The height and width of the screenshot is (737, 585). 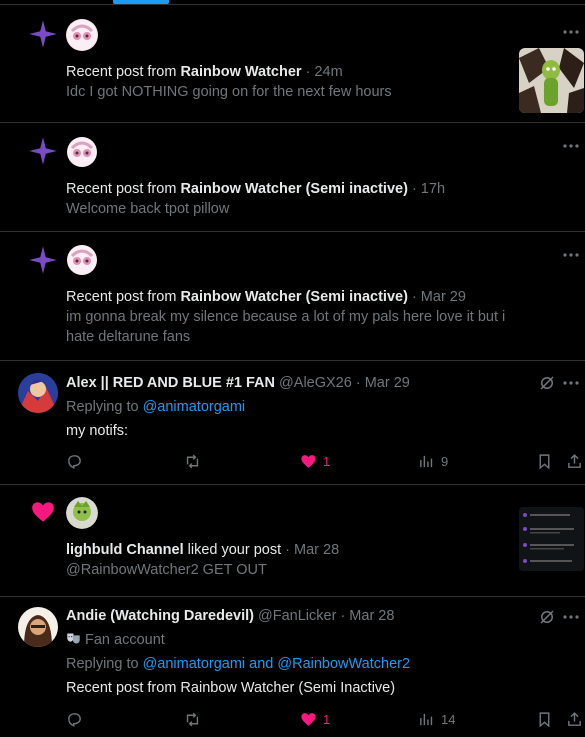 What do you see at coordinates (125, 550) in the screenshot?
I see `liker-name: lighbuld Channel` at bounding box center [125, 550].